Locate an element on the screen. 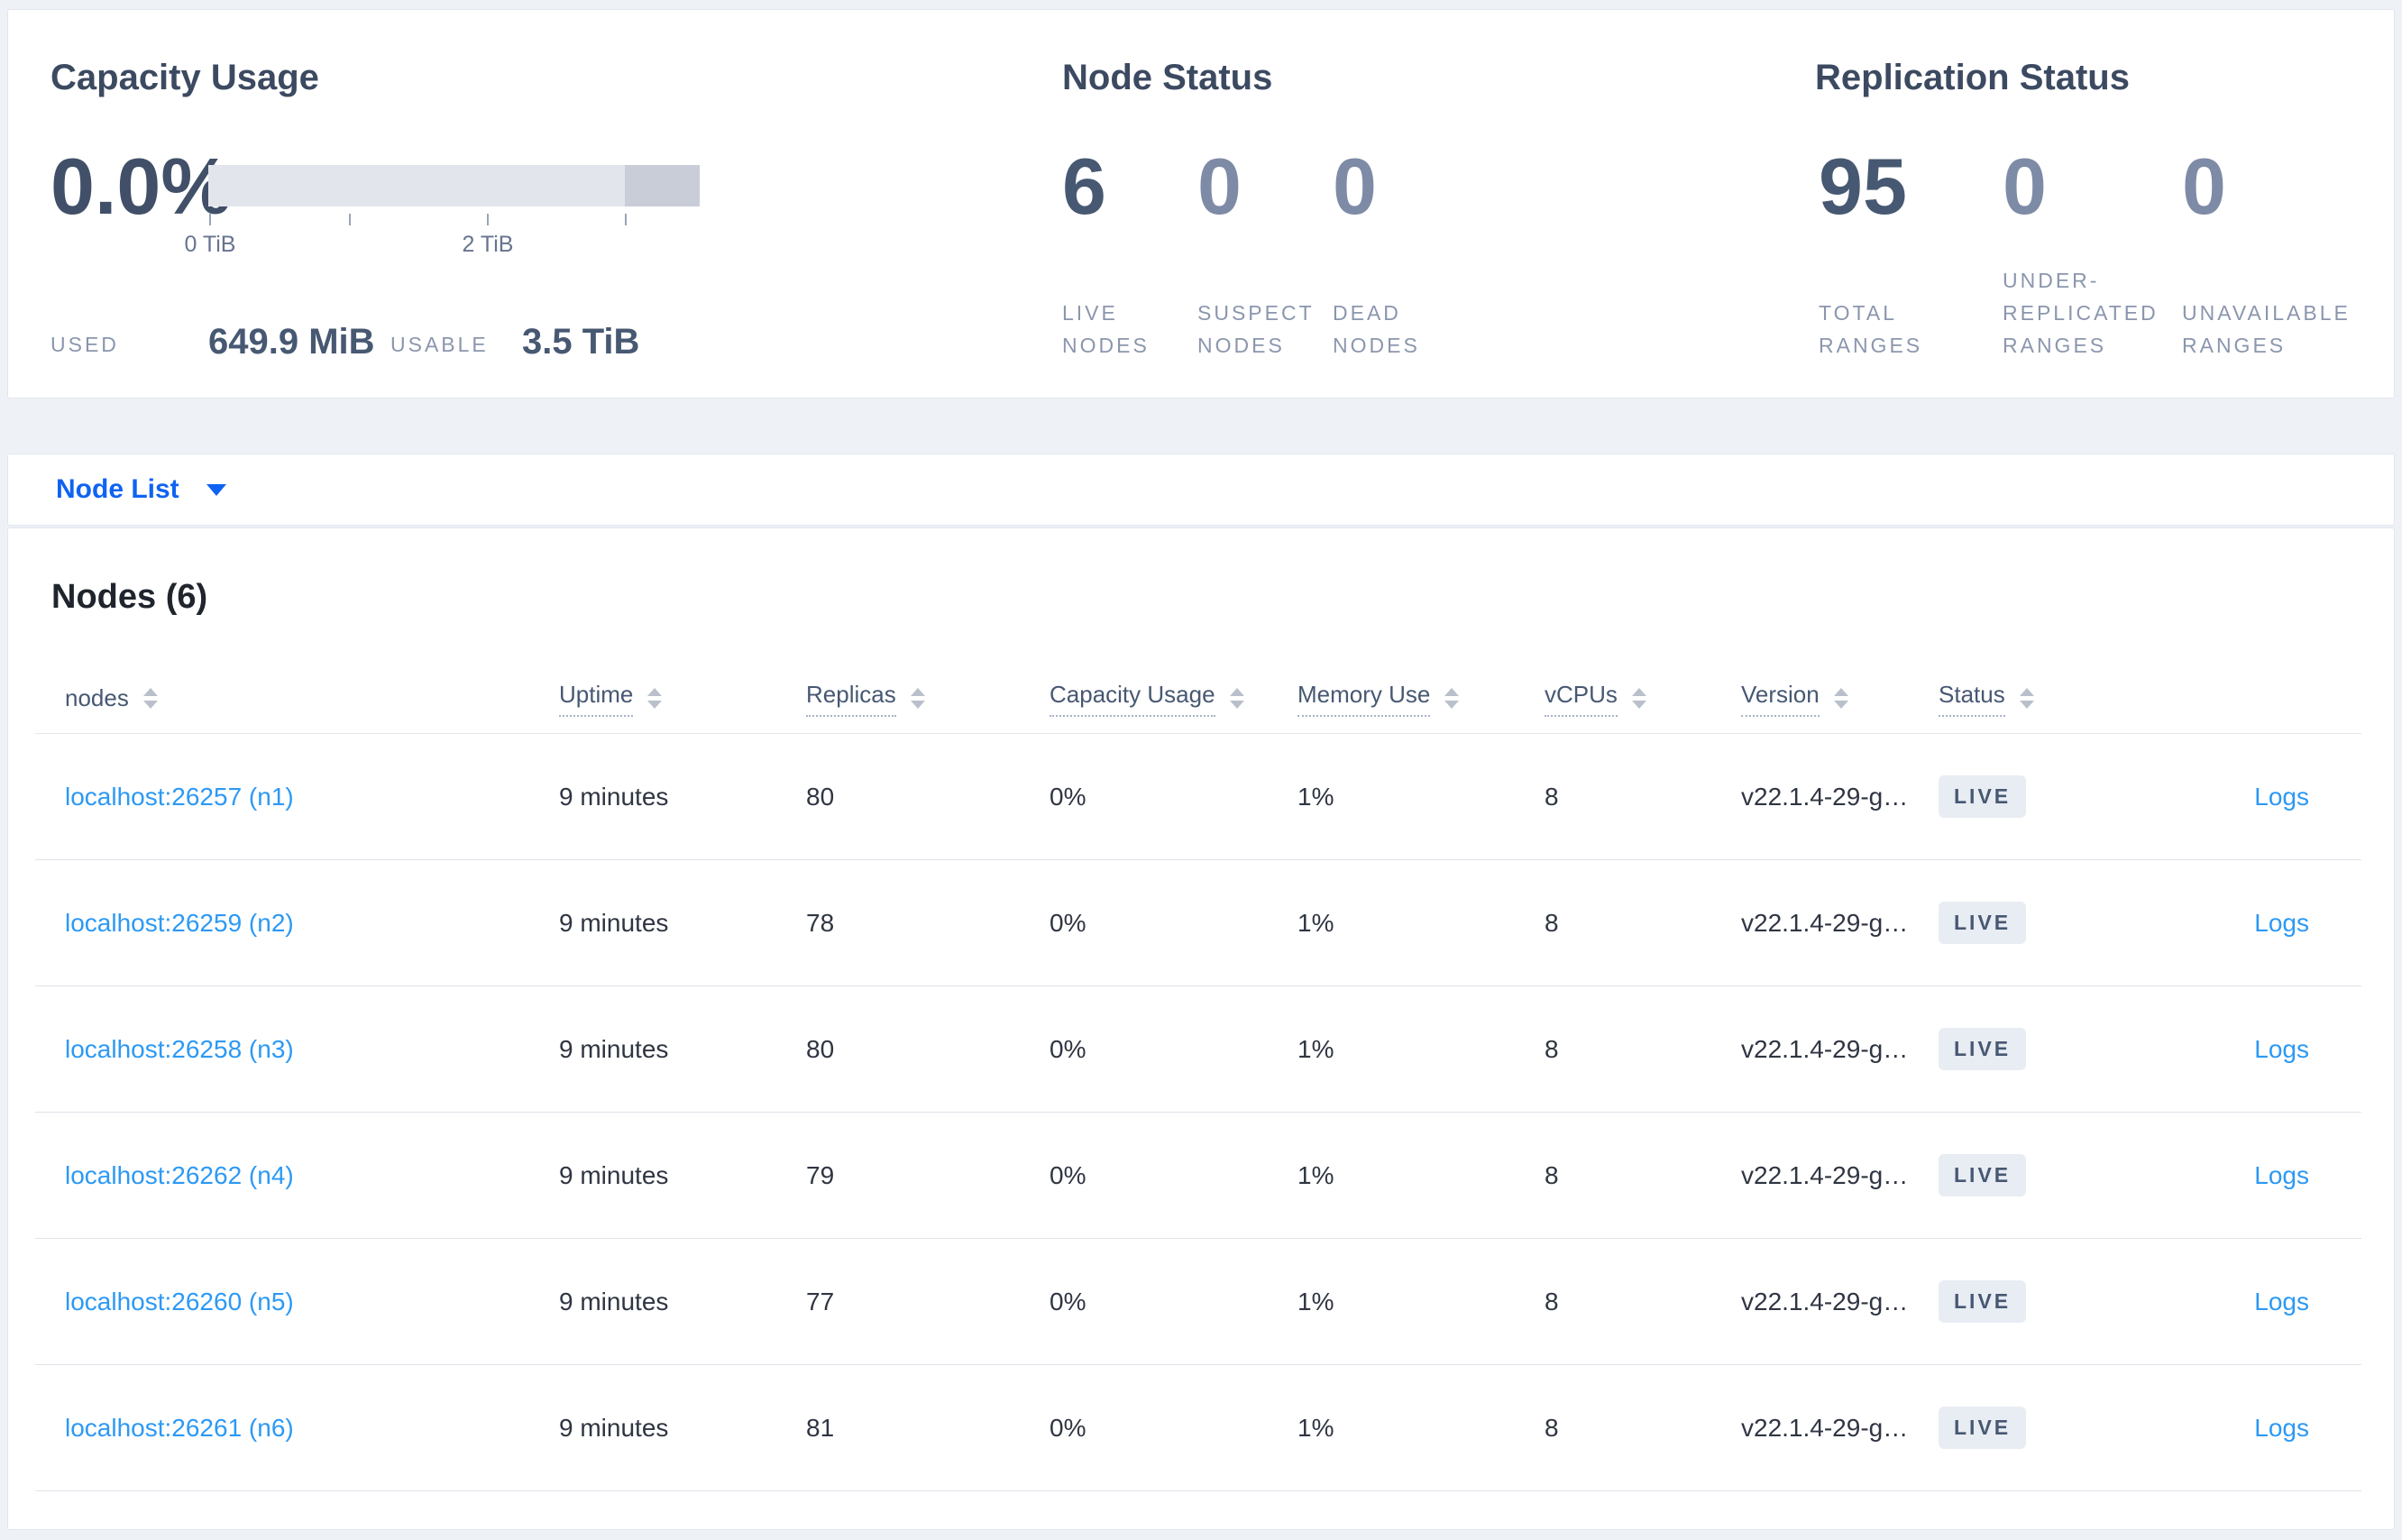 This screenshot has height=1540, width=2402. used-label: USED is located at coordinates (84, 345).